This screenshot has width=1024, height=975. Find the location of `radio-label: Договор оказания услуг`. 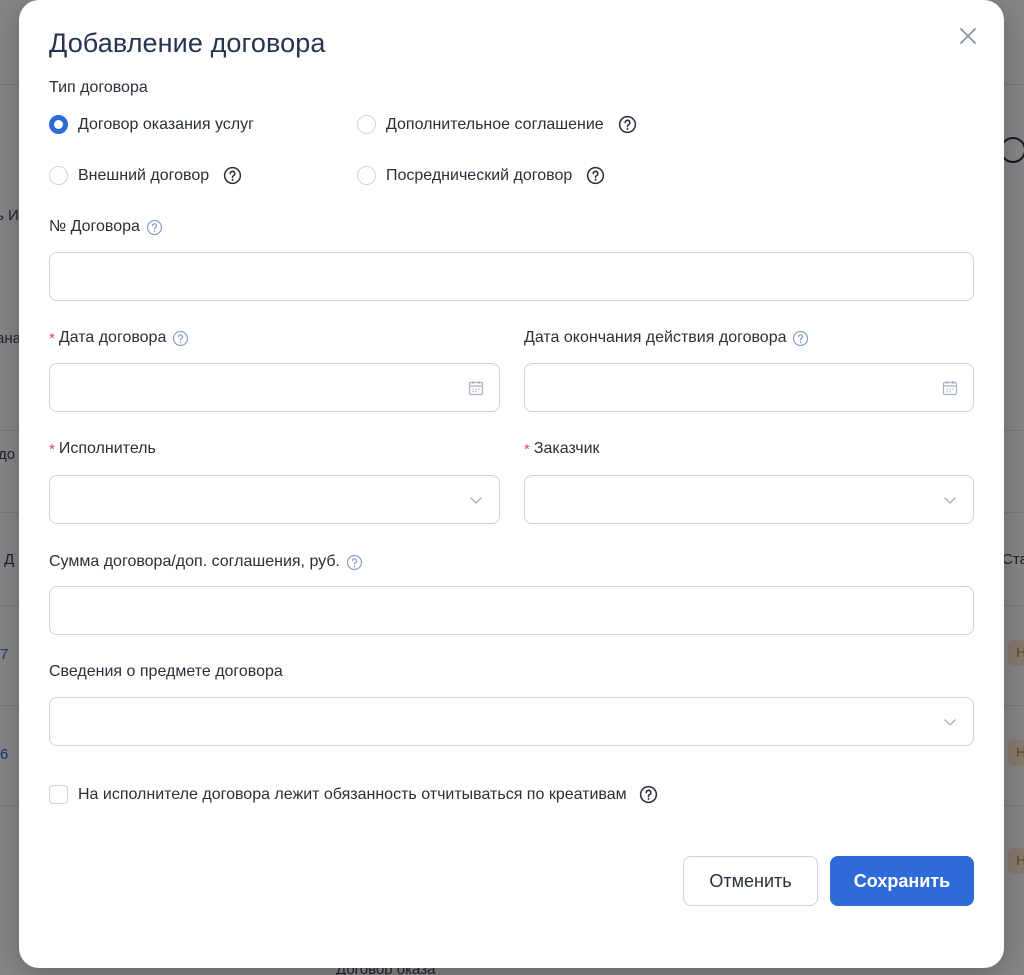

radio-label: Договор оказания услуг is located at coordinates (166, 124).